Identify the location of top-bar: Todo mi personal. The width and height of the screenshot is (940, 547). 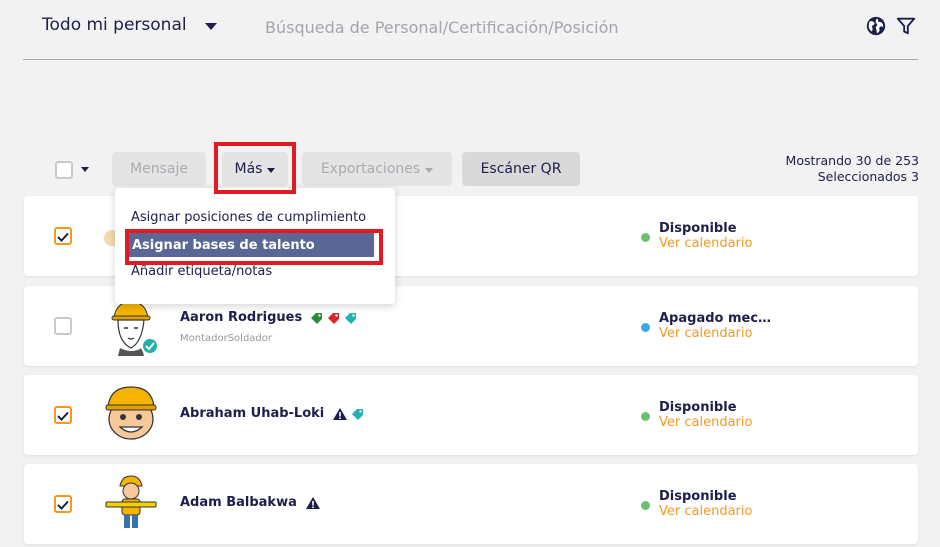
(470, 30).